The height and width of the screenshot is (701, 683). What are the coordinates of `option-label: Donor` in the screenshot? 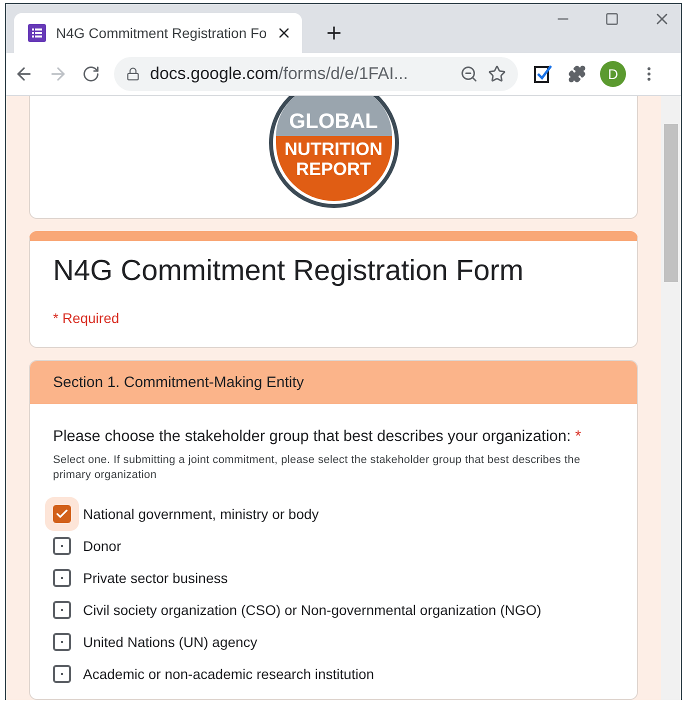 It's located at (102, 546).